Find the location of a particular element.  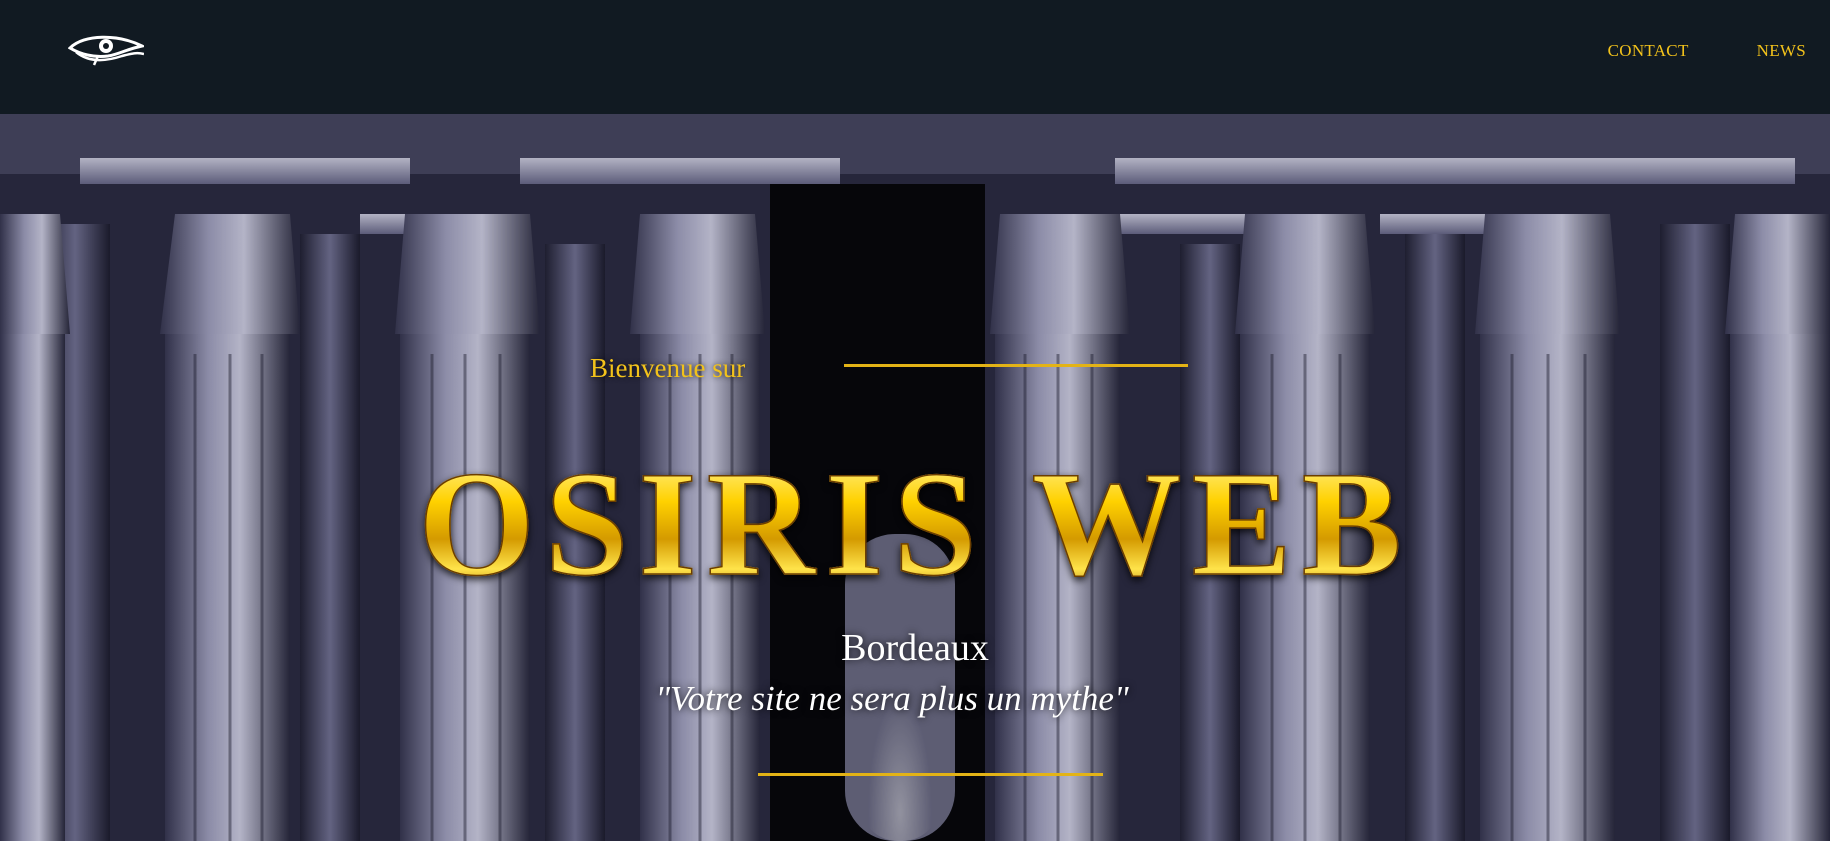

bottom-divider is located at coordinates (930, 774).